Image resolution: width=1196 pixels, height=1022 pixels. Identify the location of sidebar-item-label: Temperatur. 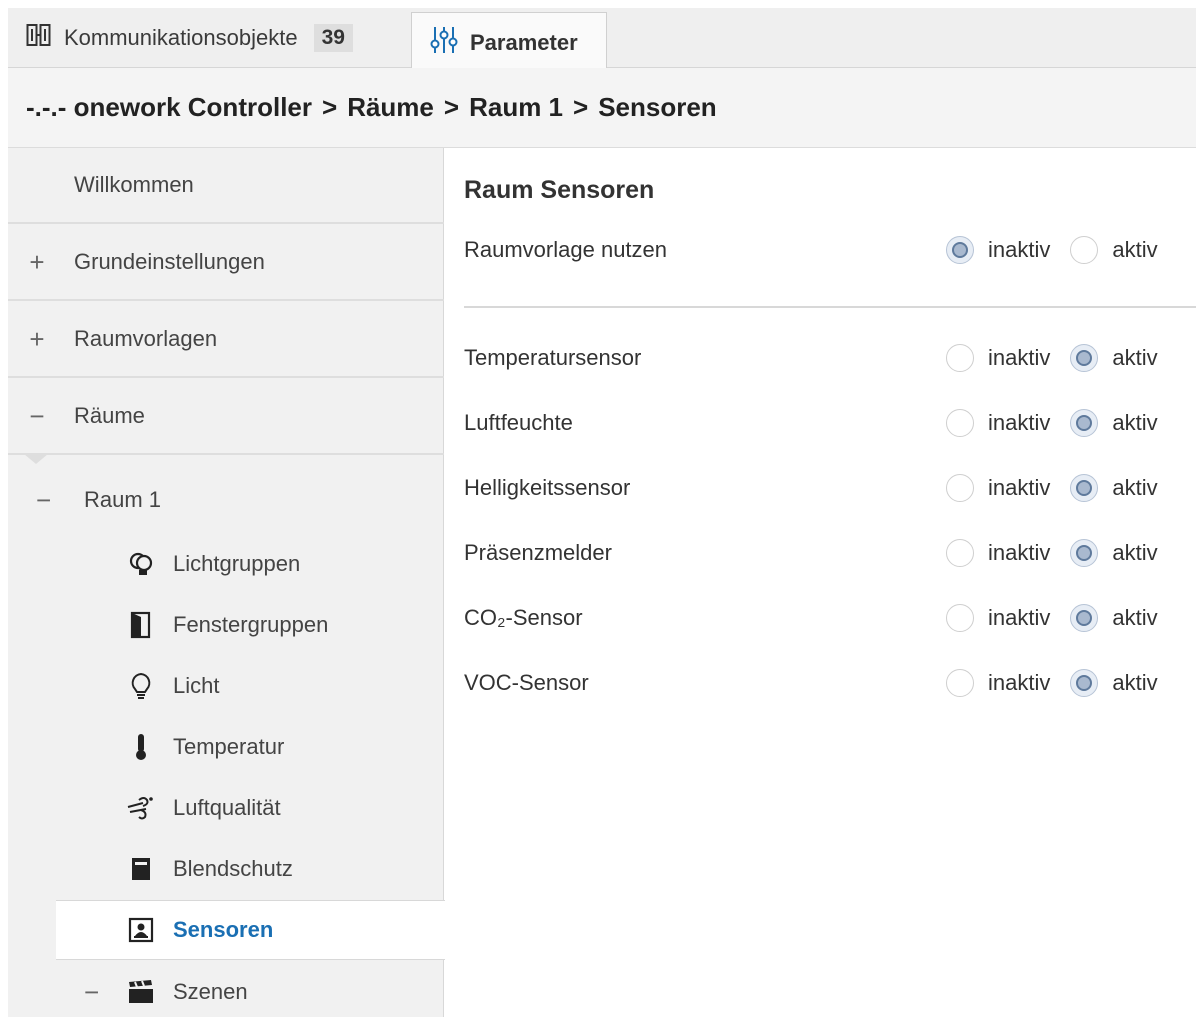
(229, 746).